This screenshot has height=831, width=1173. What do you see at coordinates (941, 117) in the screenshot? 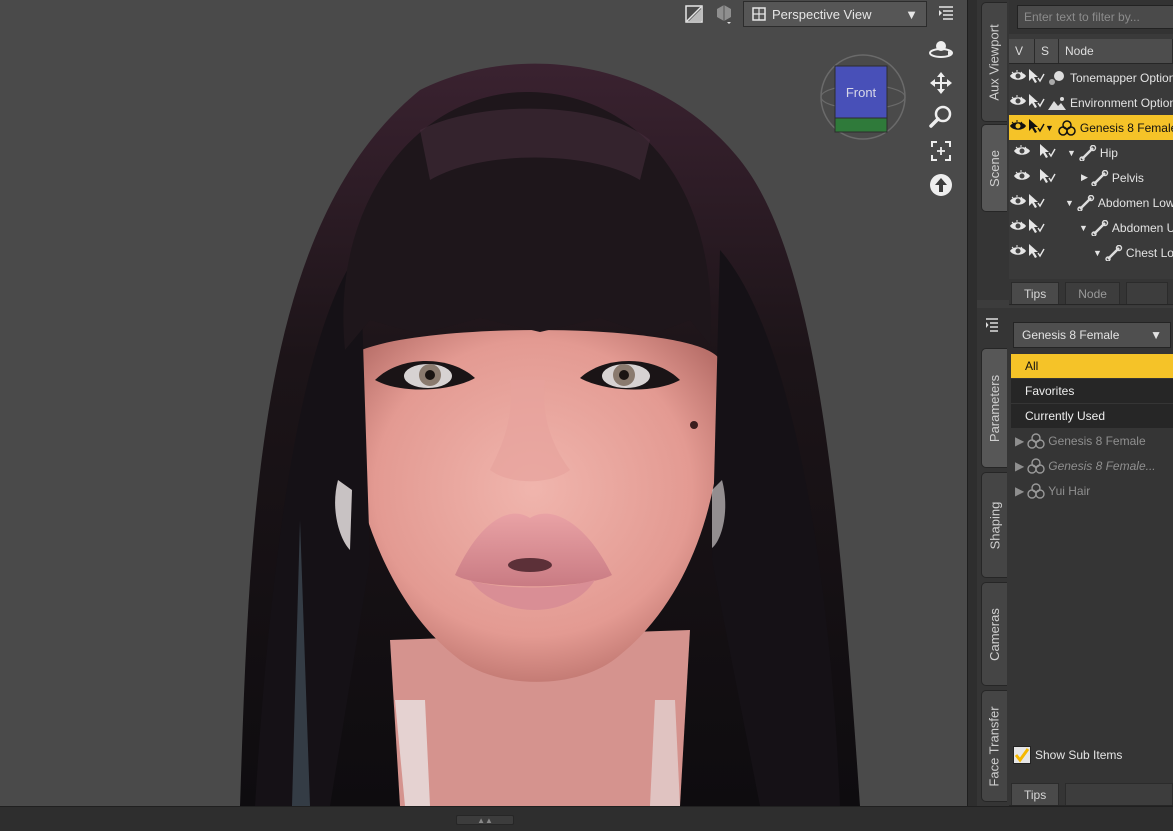
I see `zoom-icon` at bounding box center [941, 117].